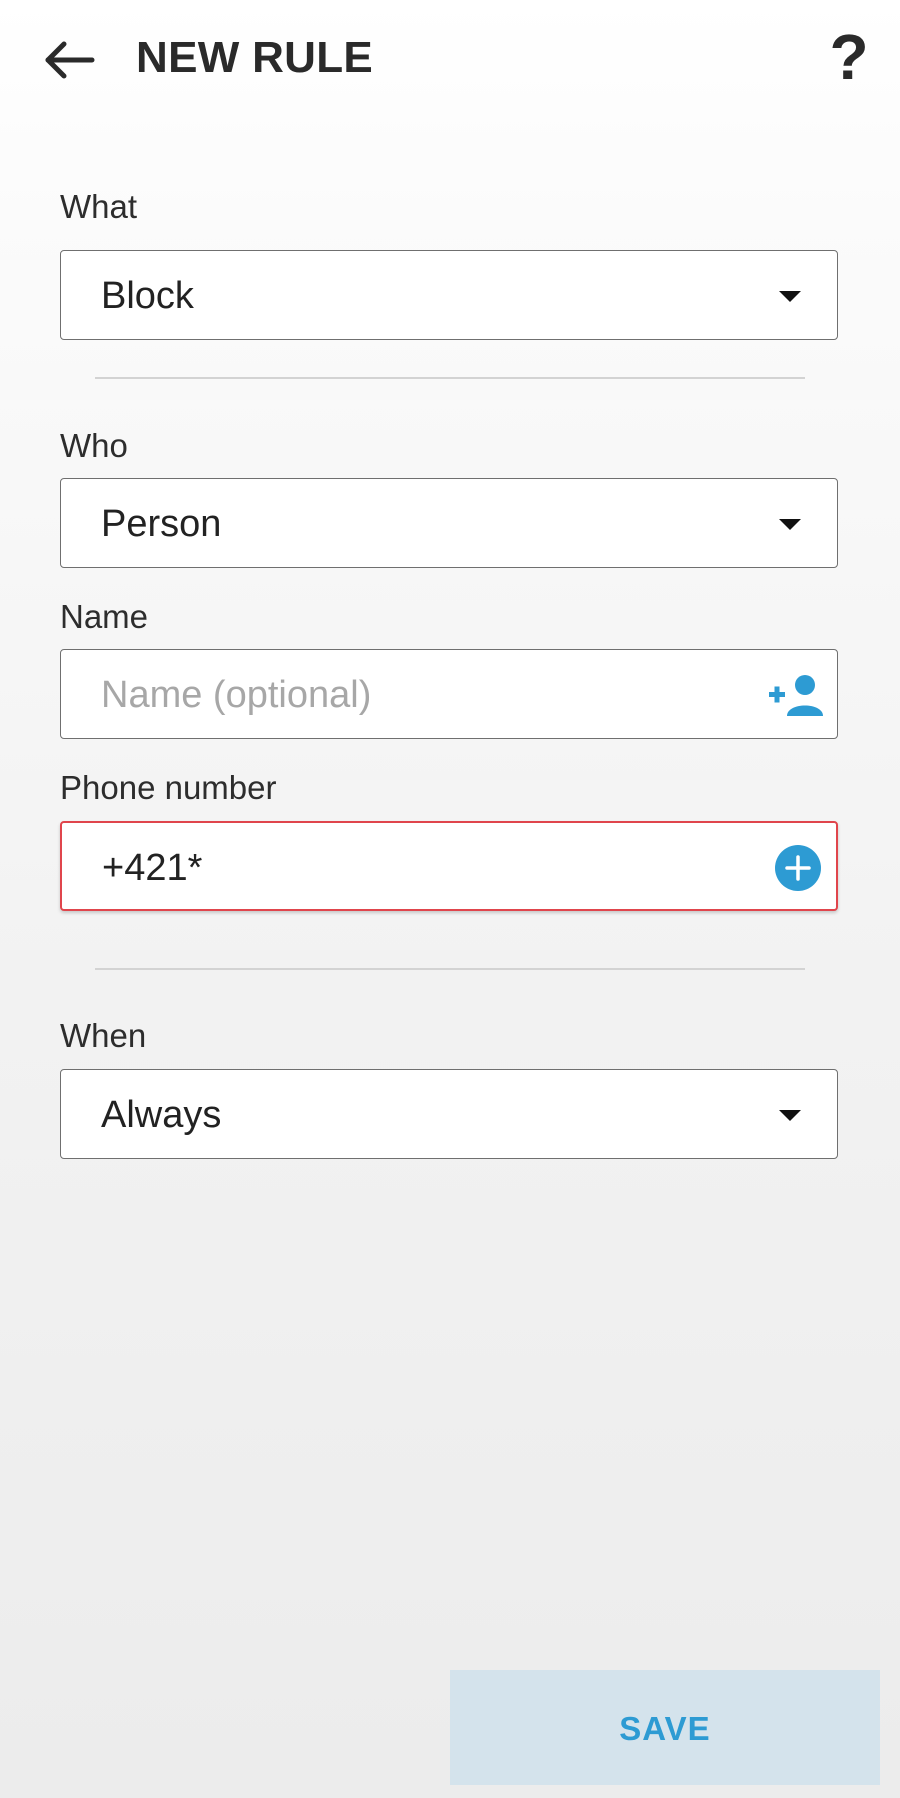  I want to click on plus-circle-icon, so click(798, 868).